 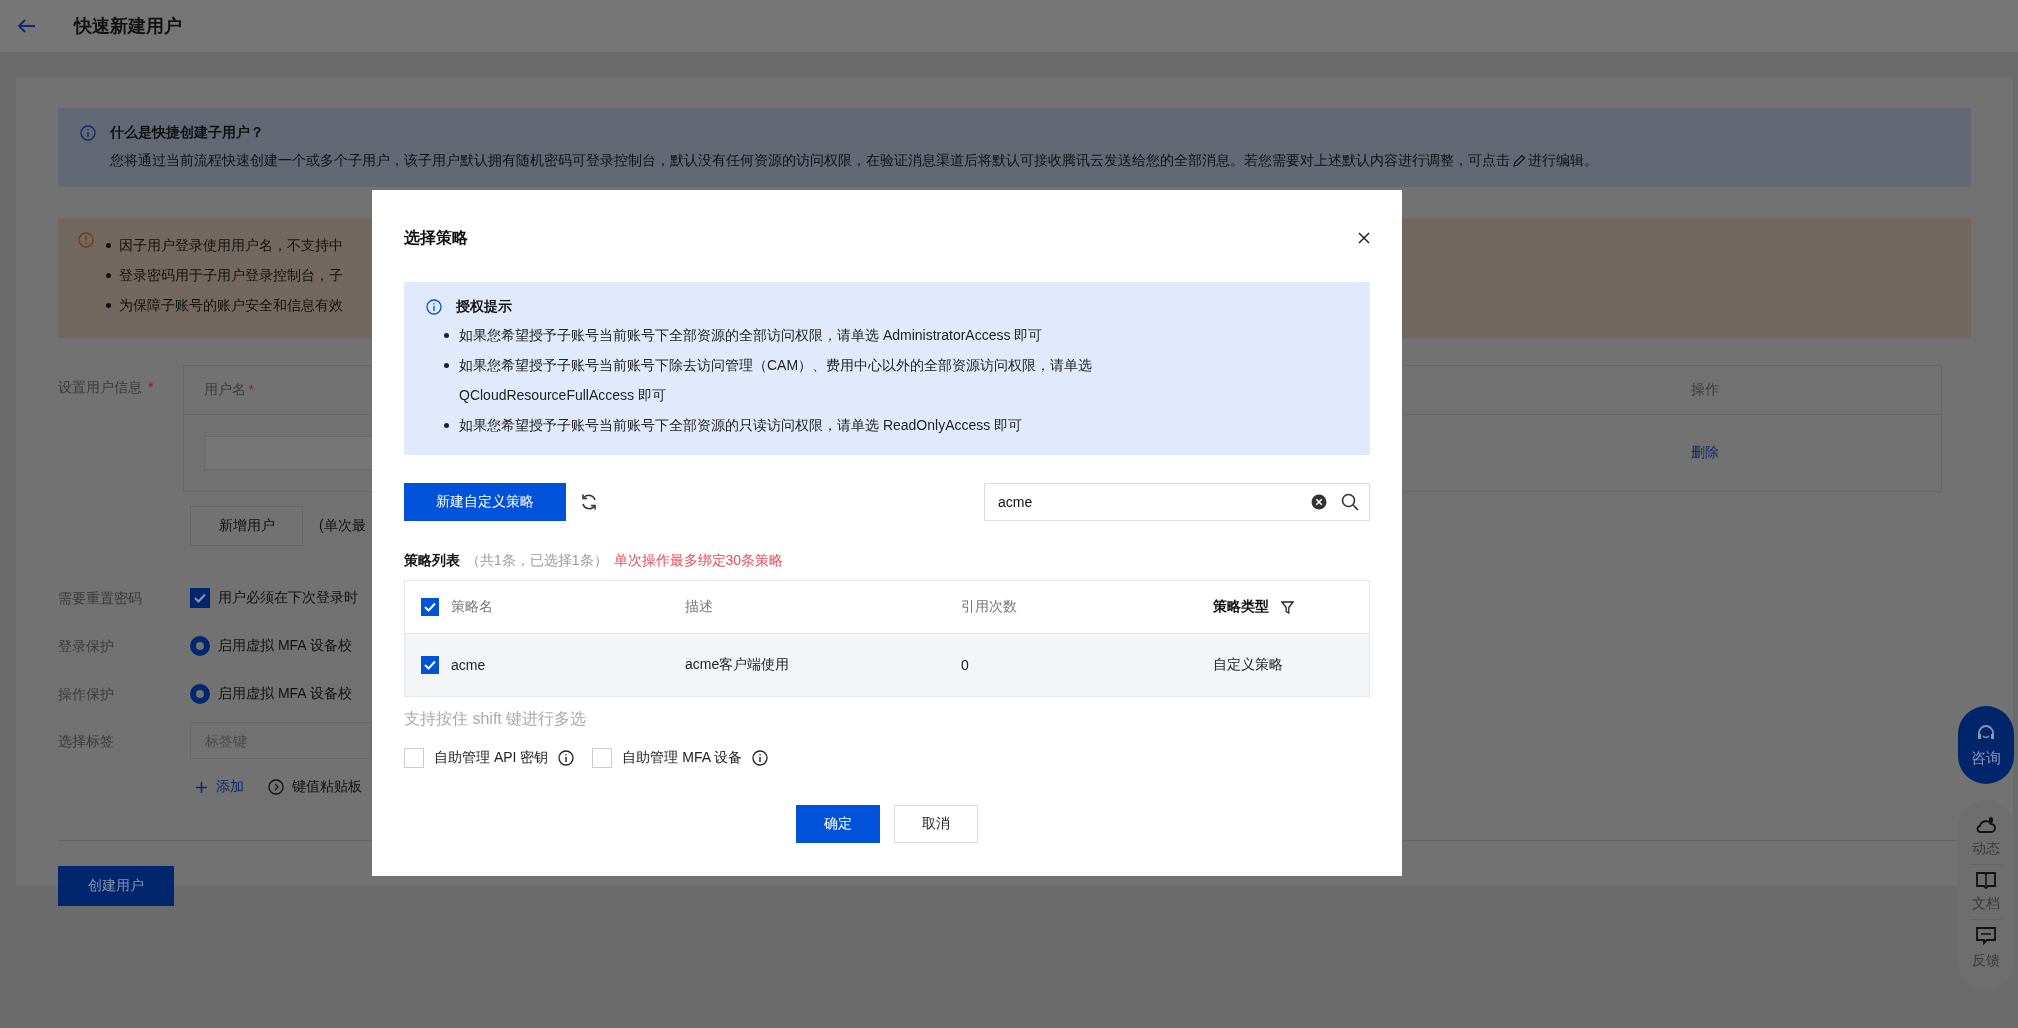 What do you see at coordinates (1986, 936) in the screenshot?
I see `chat-icon` at bounding box center [1986, 936].